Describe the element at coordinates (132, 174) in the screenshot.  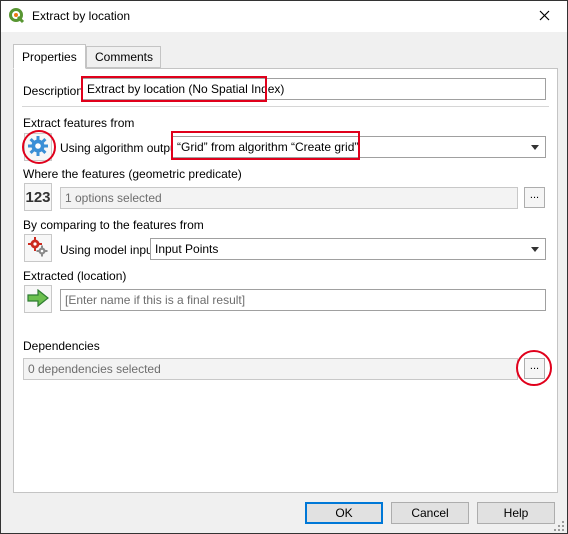
I see `predicate-label: Where the features (geometric predicate)` at that location.